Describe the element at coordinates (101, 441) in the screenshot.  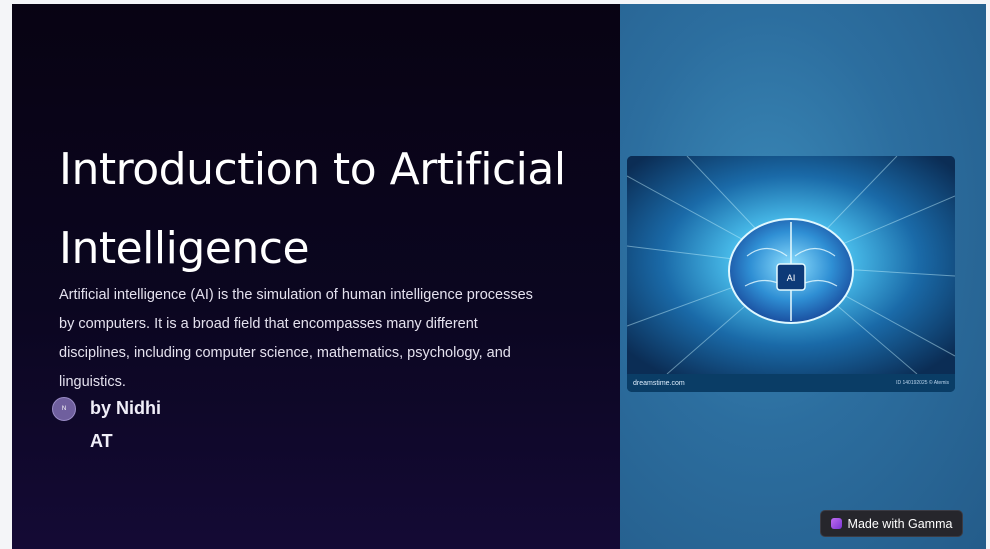
I see `author-line2: AT` at that location.